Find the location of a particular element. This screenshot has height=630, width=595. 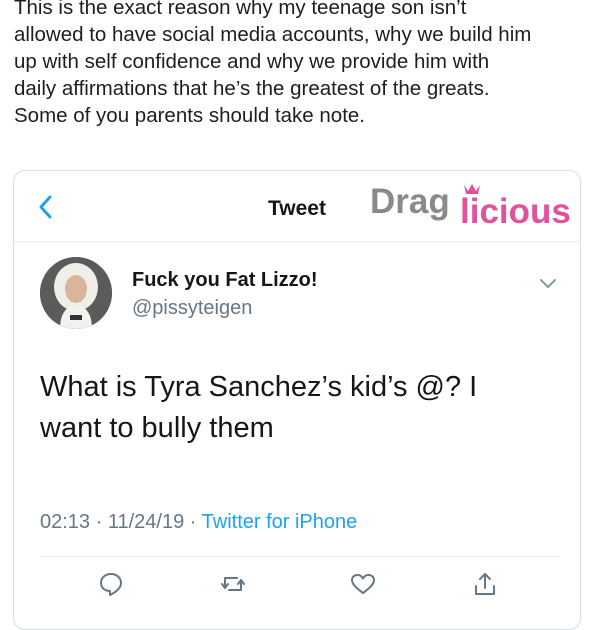

chevron-down-icon is located at coordinates (548, 283).